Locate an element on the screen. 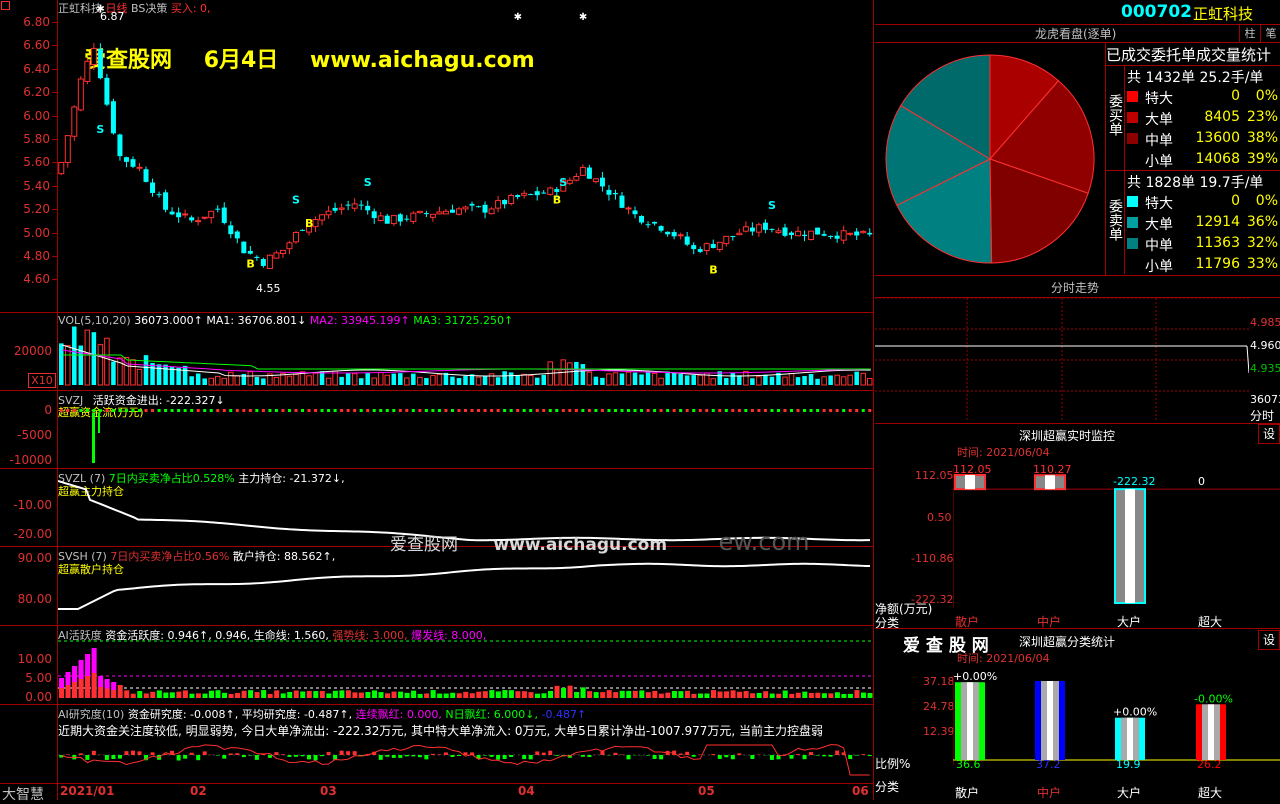 This screenshot has width=1280, height=804. intraday-tick-2: 4.935 is located at coordinates (1265, 368).